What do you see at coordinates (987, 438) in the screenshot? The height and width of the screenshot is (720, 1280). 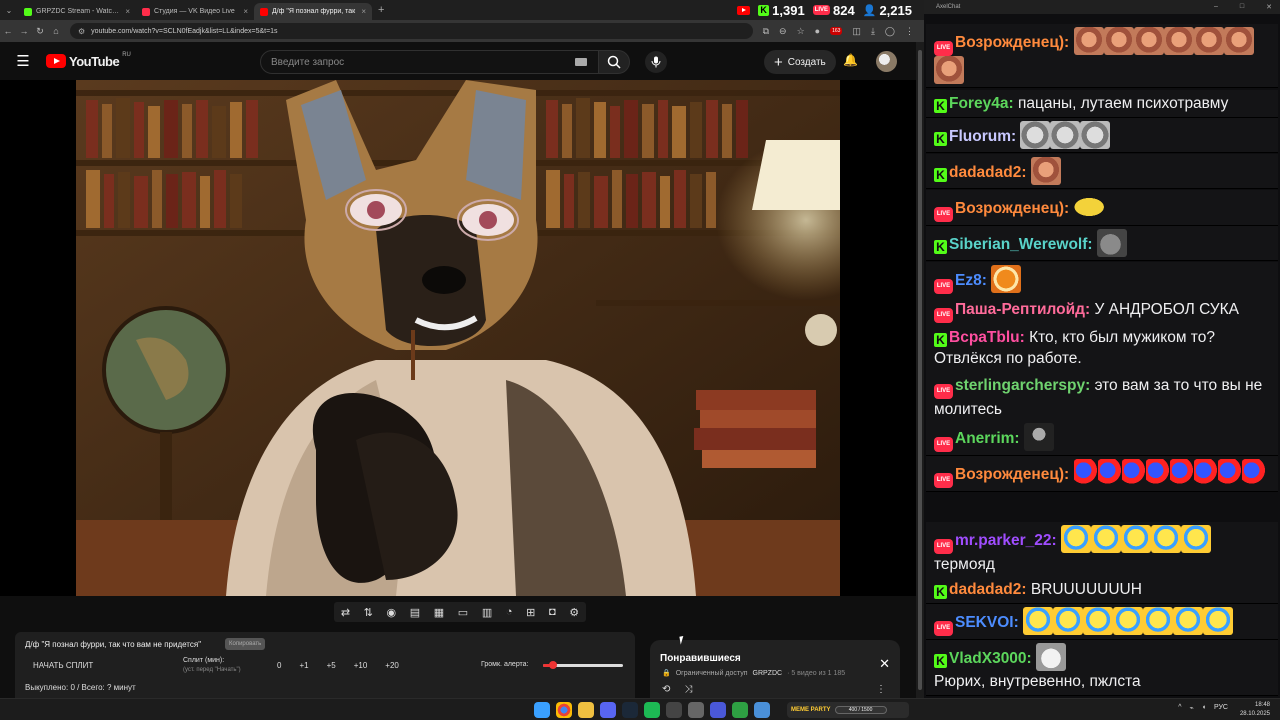 I see `chat-username: Anerrim:` at bounding box center [987, 438].